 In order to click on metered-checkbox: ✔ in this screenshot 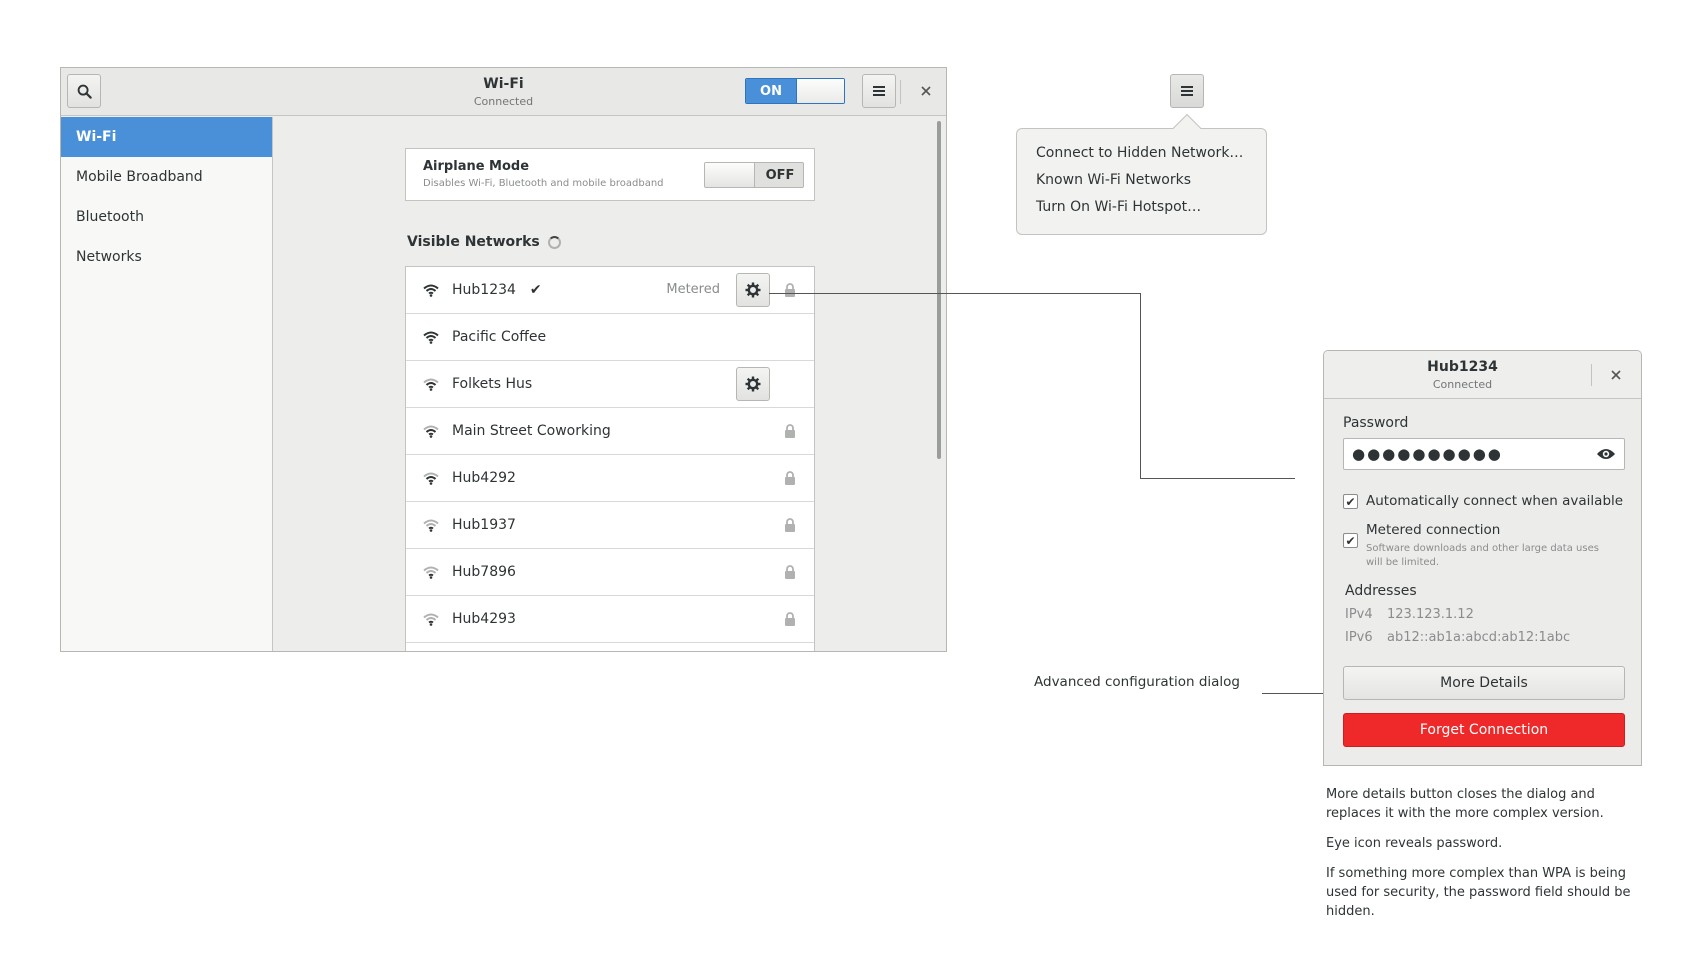, I will do `click(1350, 540)`.